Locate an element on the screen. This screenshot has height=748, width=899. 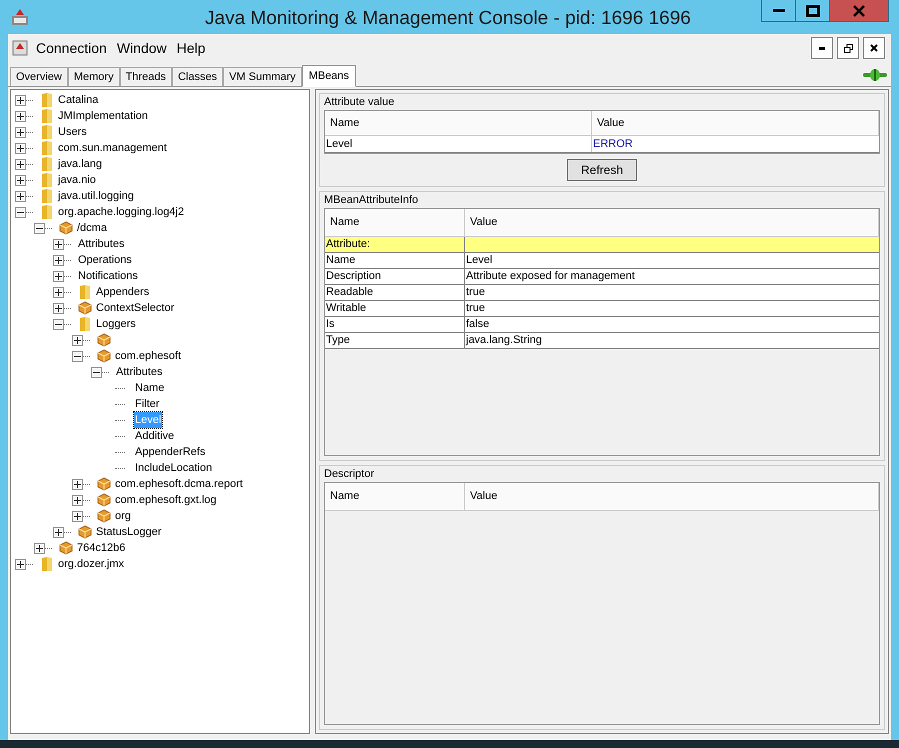
tree-item: Users is located at coordinates (72, 132).